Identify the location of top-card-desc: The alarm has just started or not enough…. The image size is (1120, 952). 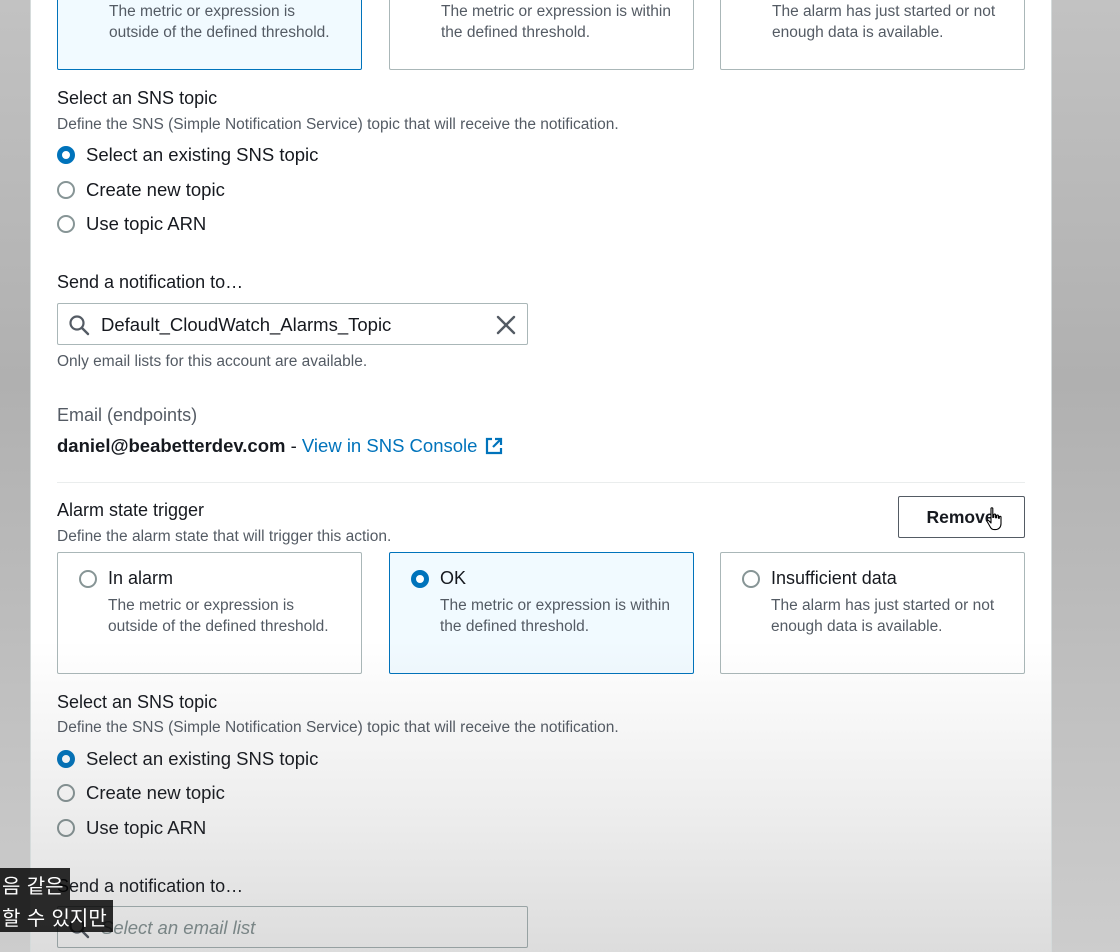
(884, 22).